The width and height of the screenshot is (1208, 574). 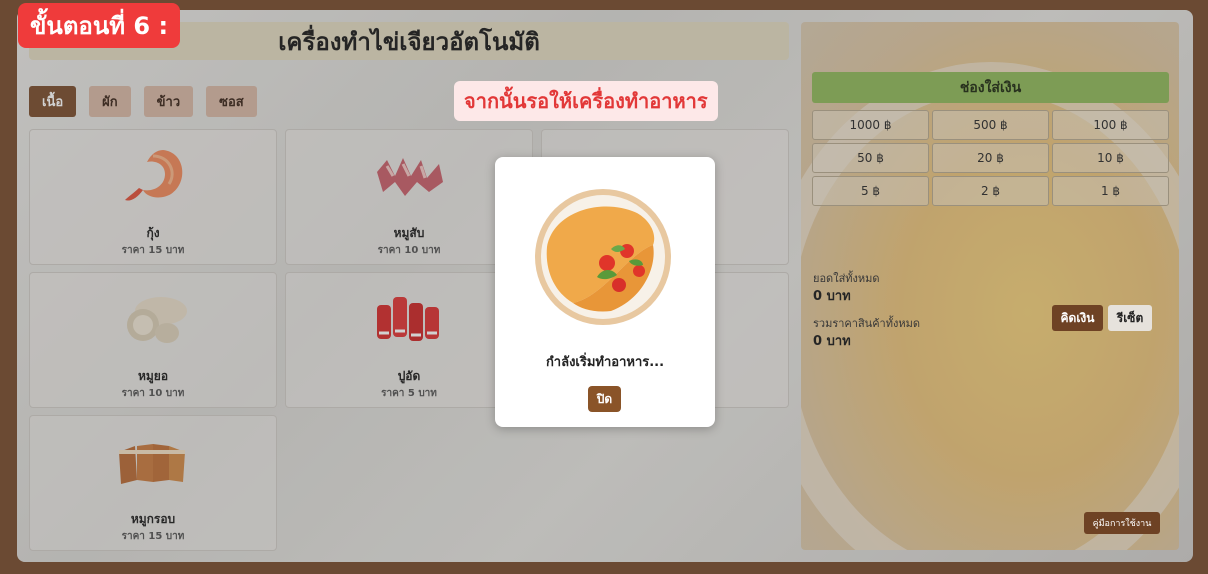 I want to click on cooking-modal: กำลังเริ่มทำอาหาร... ปิด, so click(x=605, y=292).